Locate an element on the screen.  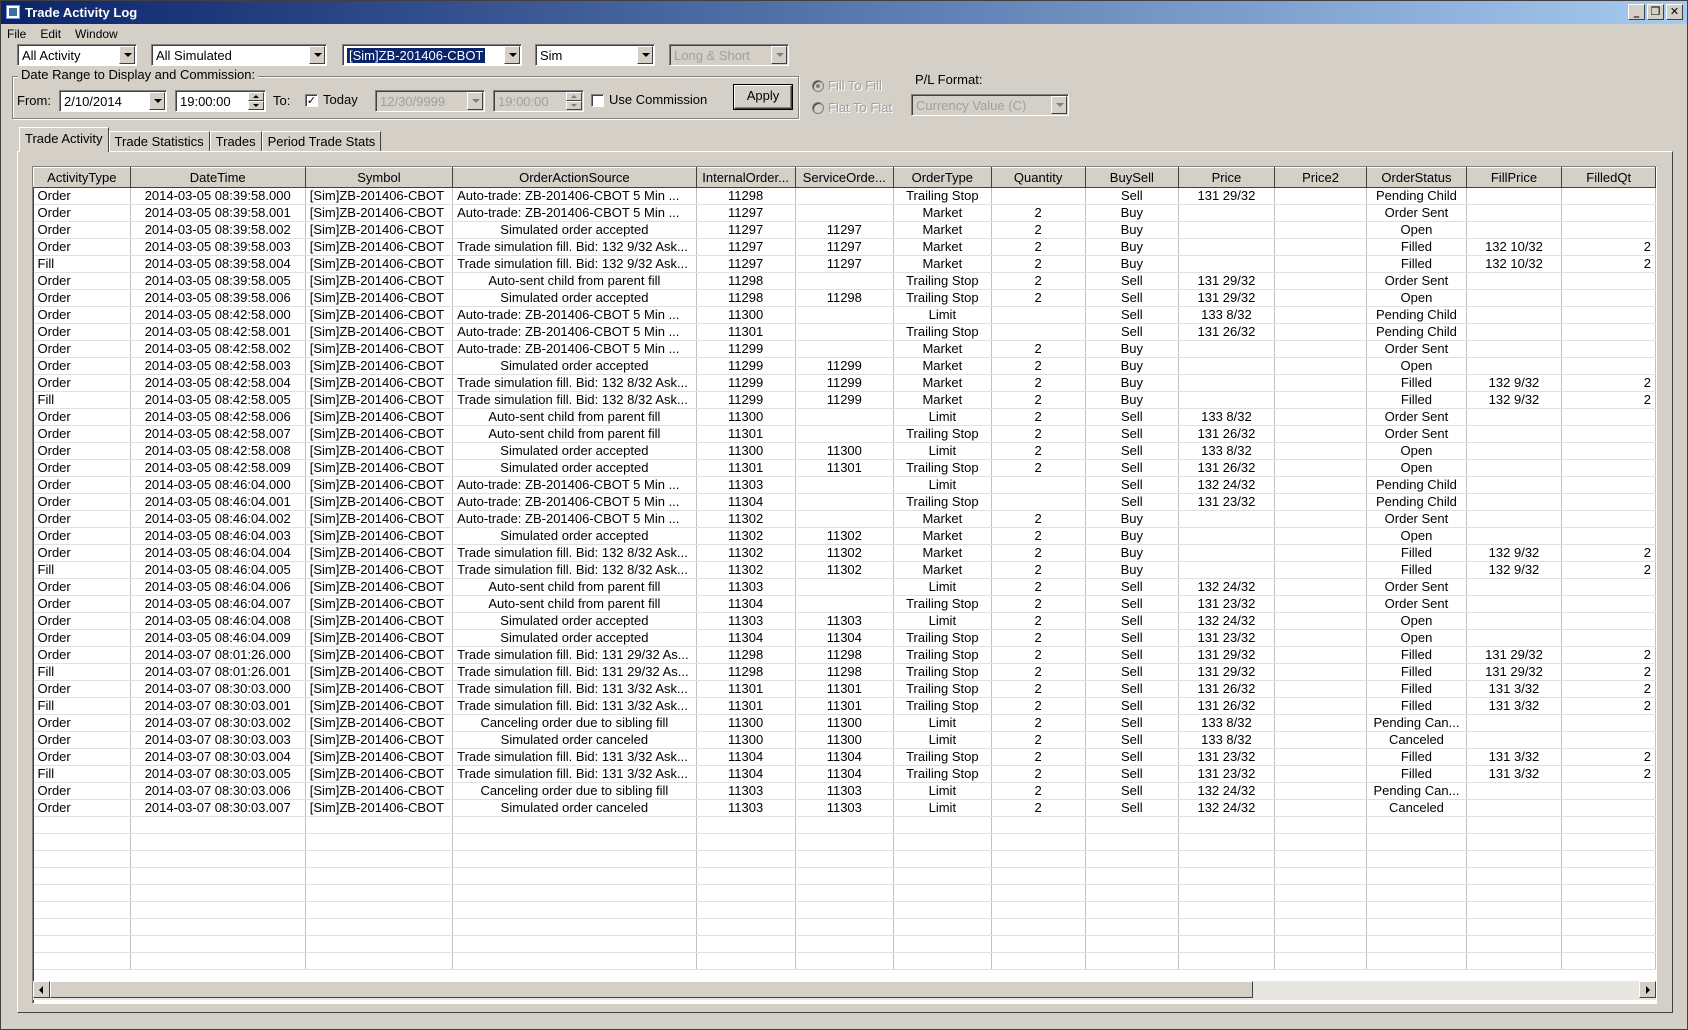
horizontal-scrollbar is located at coordinates (844, 990).